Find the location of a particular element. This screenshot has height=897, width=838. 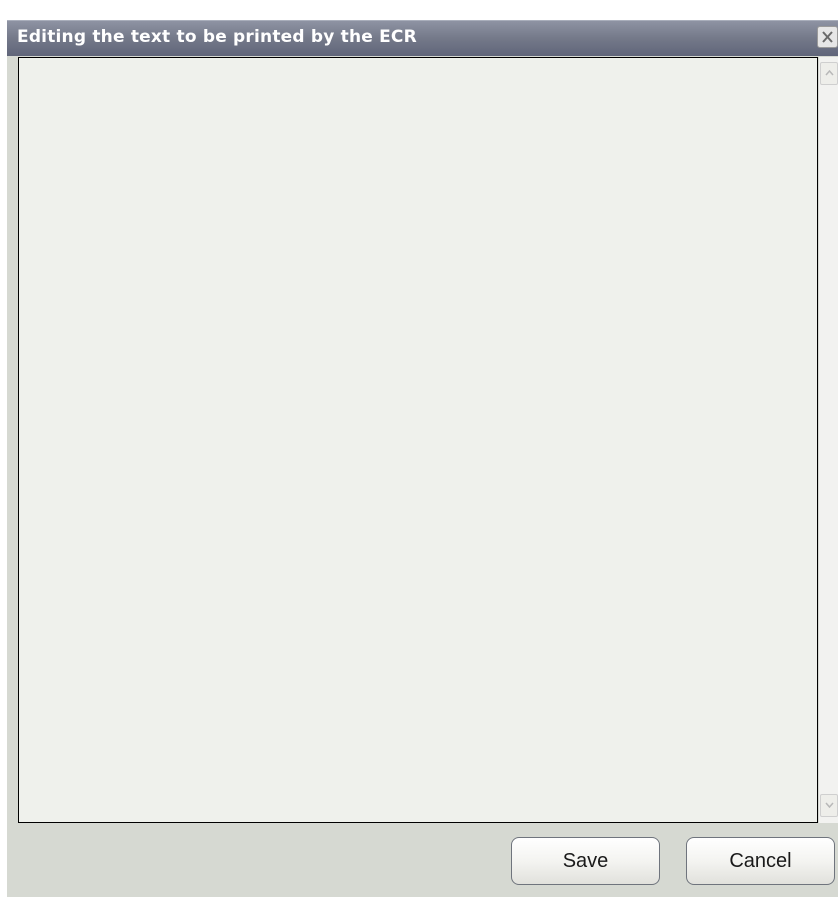

scroll-down-button is located at coordinates (829, 805).